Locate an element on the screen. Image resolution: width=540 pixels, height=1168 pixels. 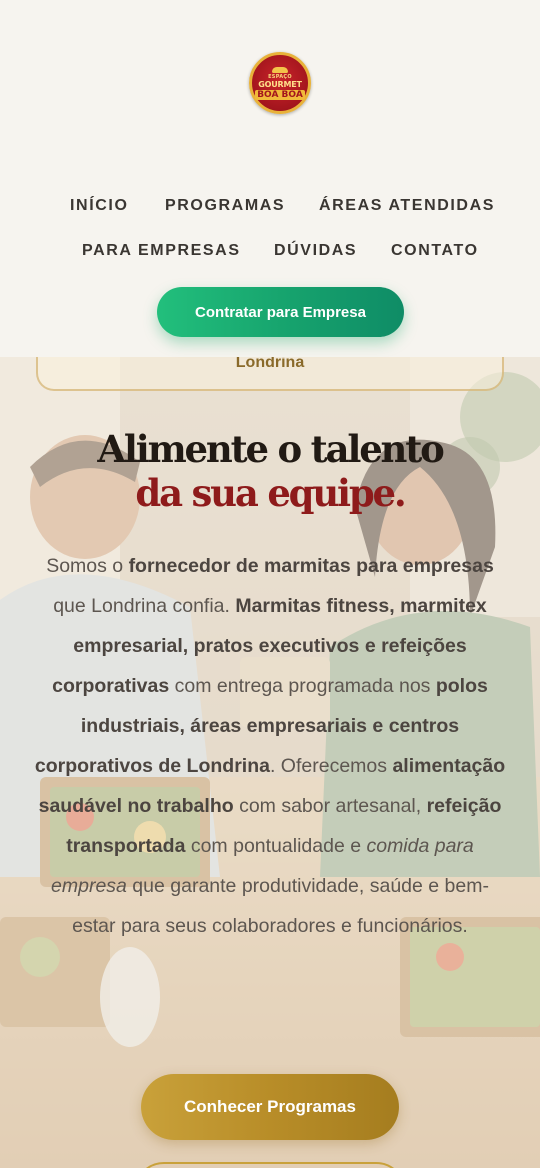
hire-for-company-button: Contratar para Empresa is located at coordinates (280, 312).